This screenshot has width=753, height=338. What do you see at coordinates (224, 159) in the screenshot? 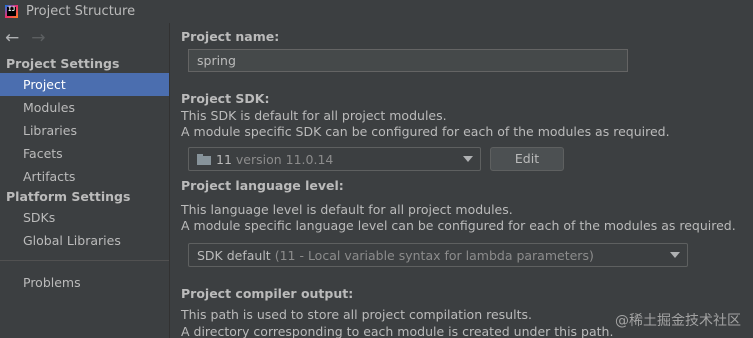
I see `sdk-selected-name: 11` at bounding box center [224, 159].